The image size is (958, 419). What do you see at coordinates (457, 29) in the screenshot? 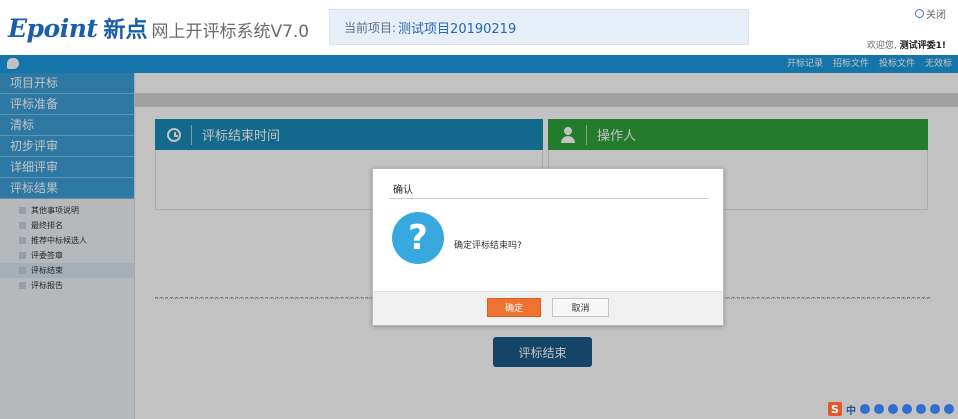
I see `current-project-name: 测试项目20190219` at bounding box center [457, 29].